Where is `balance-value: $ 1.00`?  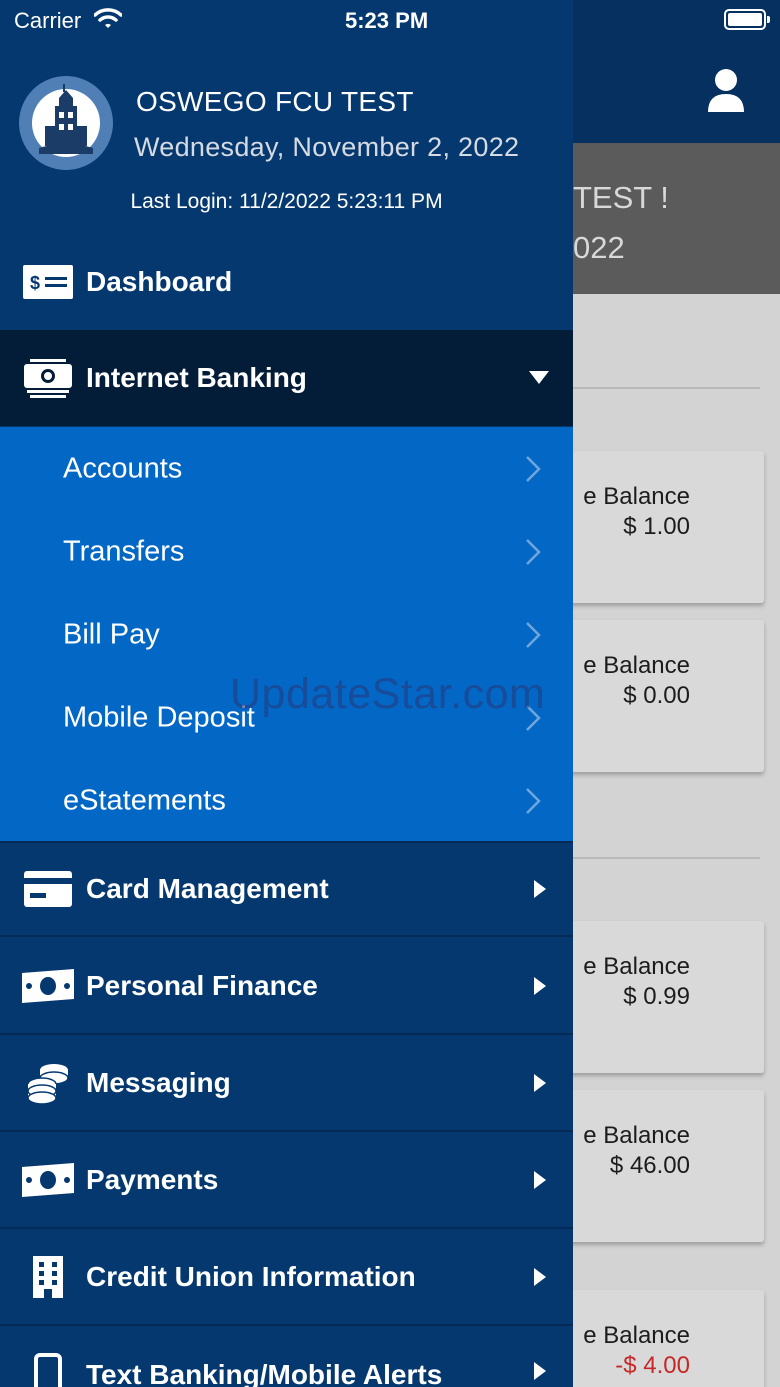 balance-value: $ 1.00 is located at coordinates (656, 526).